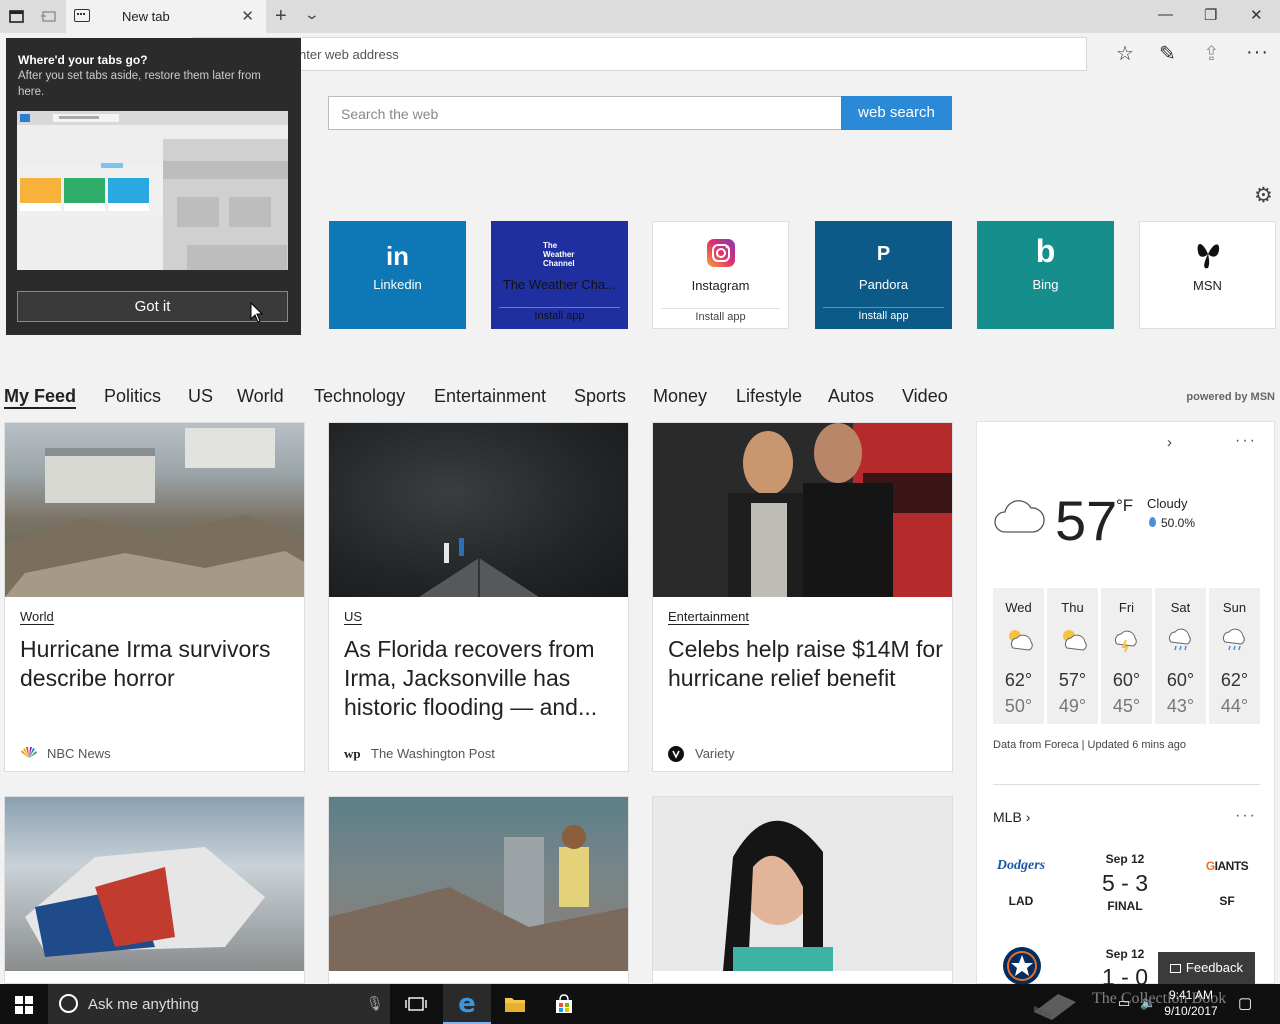 The width and height of the screenshot is (1280, 1024). What do you see at coordinates (157, 664) in the screenshot?
I see `article-title: Hurricane Irma survivors describe horror` at bounding box center [157, 664].